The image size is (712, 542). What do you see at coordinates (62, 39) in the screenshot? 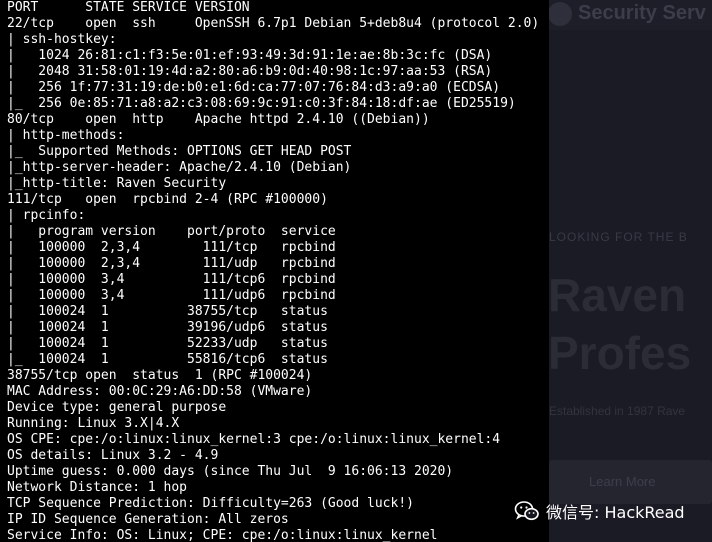
I see `terminal-line: | ssh-hostkey:` at bounding box center [62, 39].